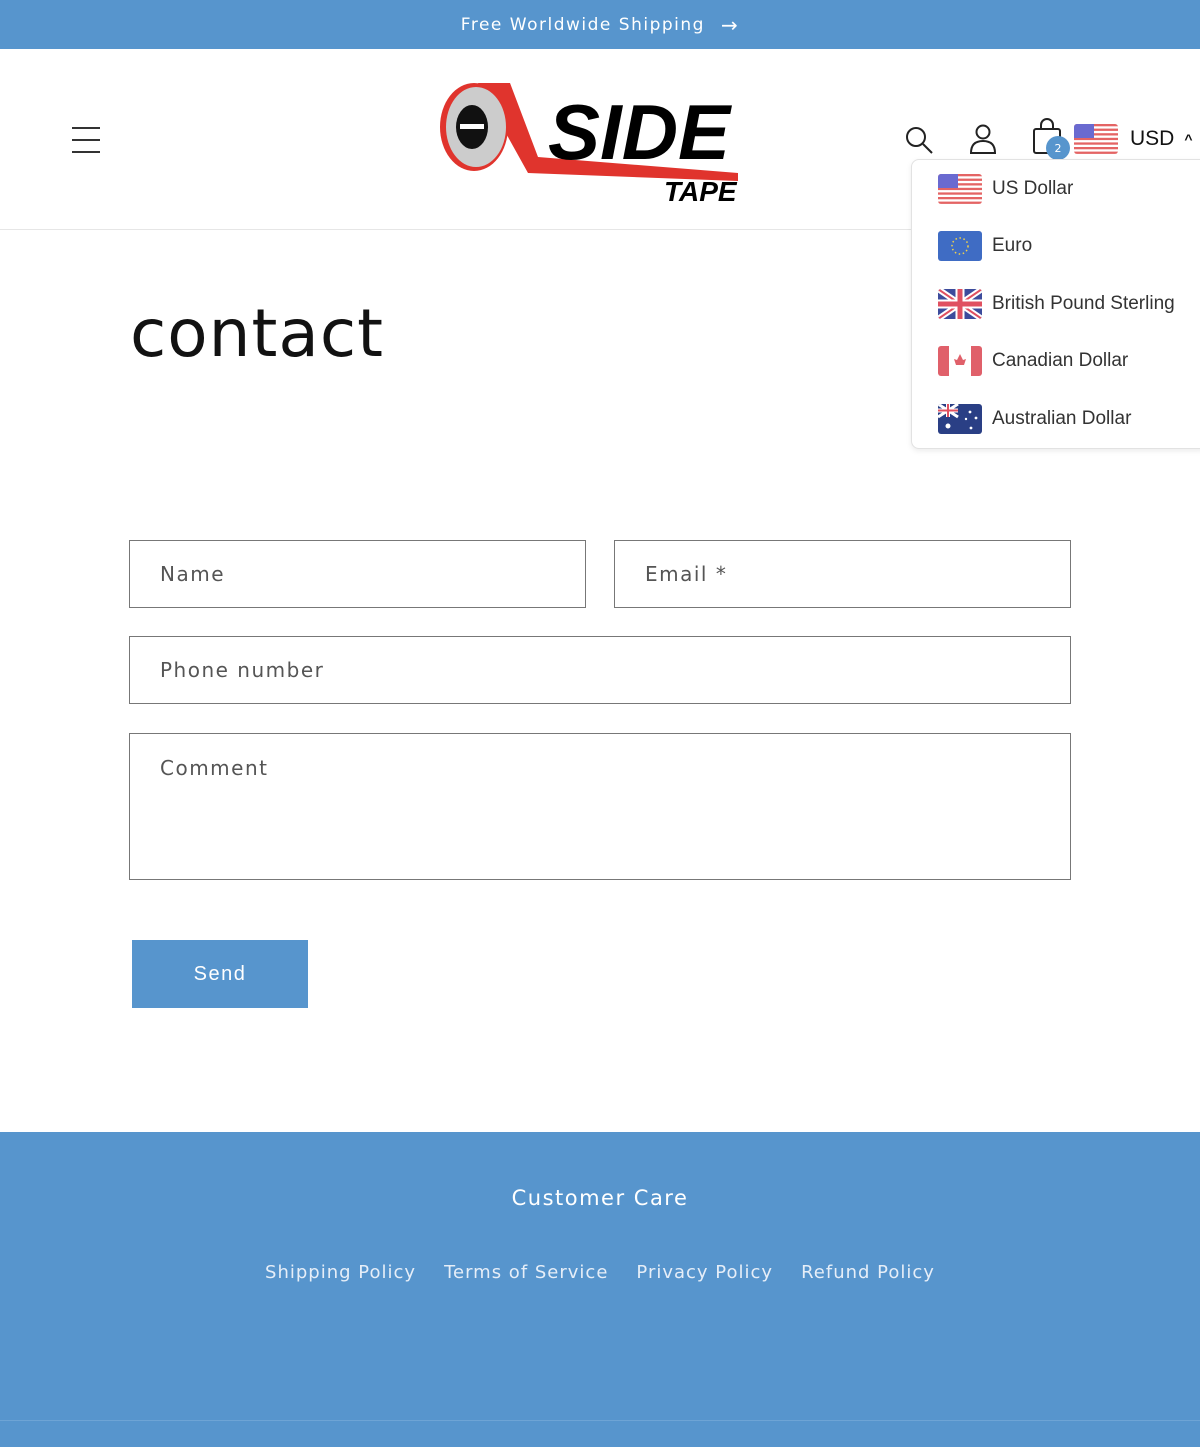 The height and width of the screenshot is (1447, 1200). I want to click on logo: SIDE TAPE, so click(591, 142).